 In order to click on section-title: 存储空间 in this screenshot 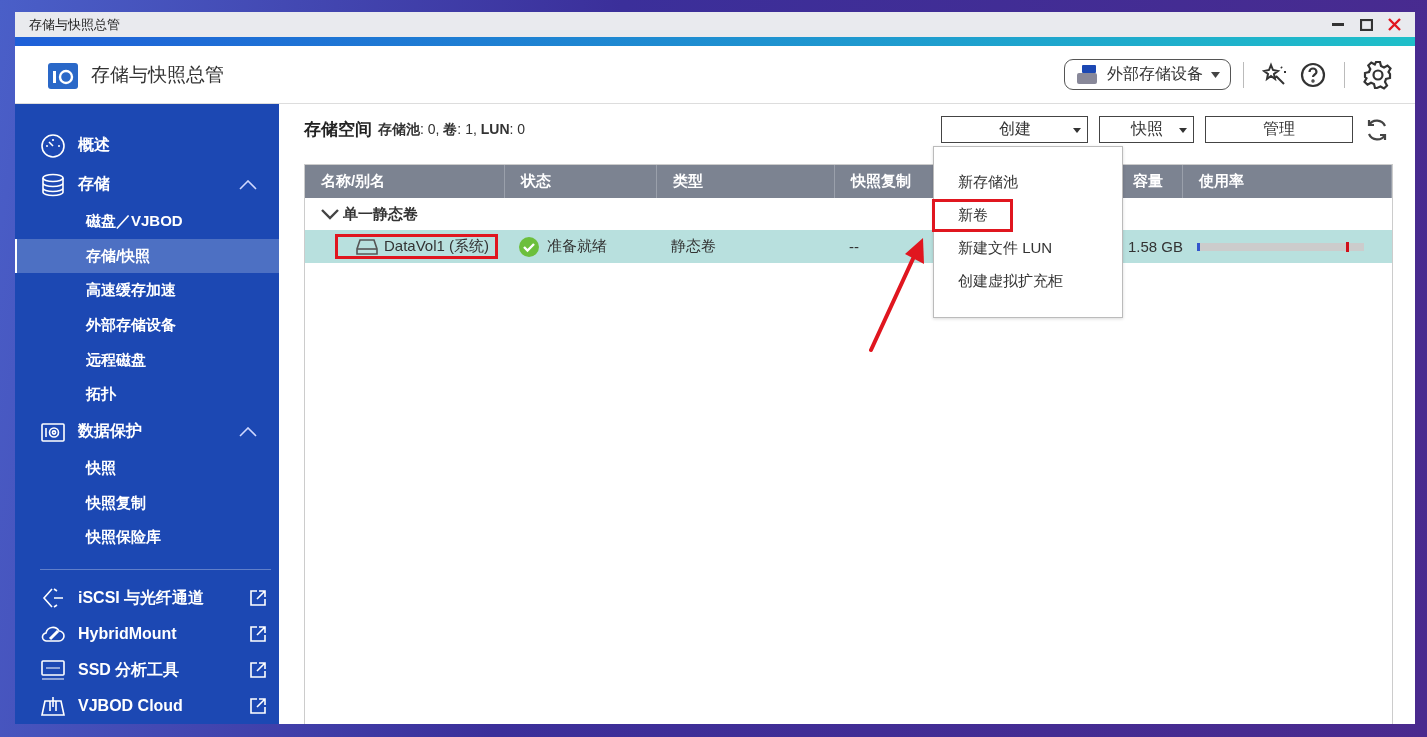, I will do `click(338, 130)`.